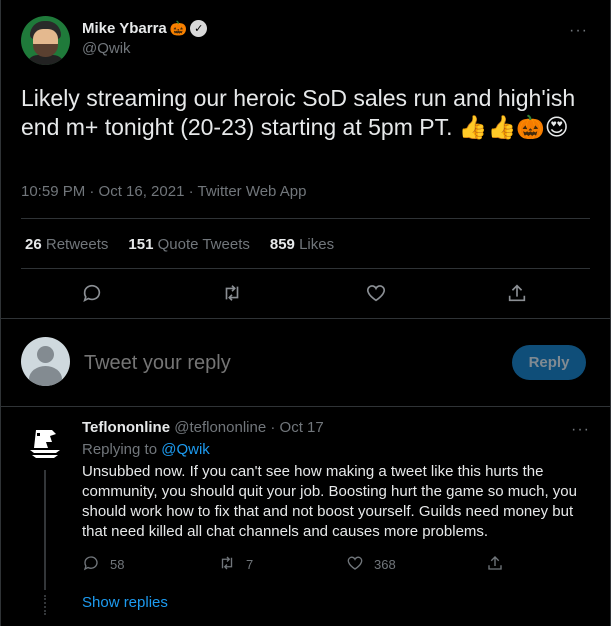 The height and width of the screenshot is (626, 611). I want to click on thread-line, so click(45, 530).